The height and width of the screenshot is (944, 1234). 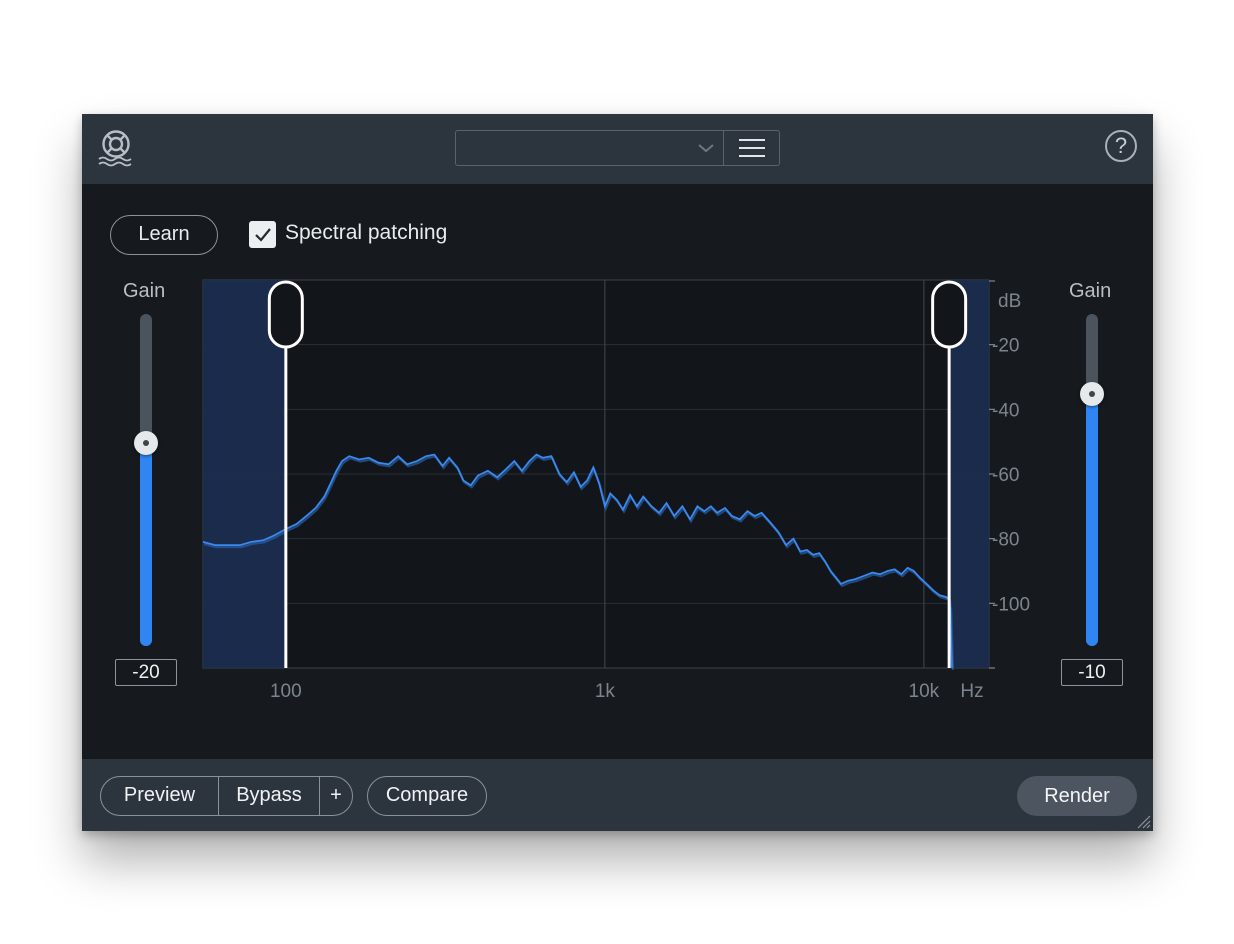 I want to click on preset-menu-button, so click(x=751, y=148).